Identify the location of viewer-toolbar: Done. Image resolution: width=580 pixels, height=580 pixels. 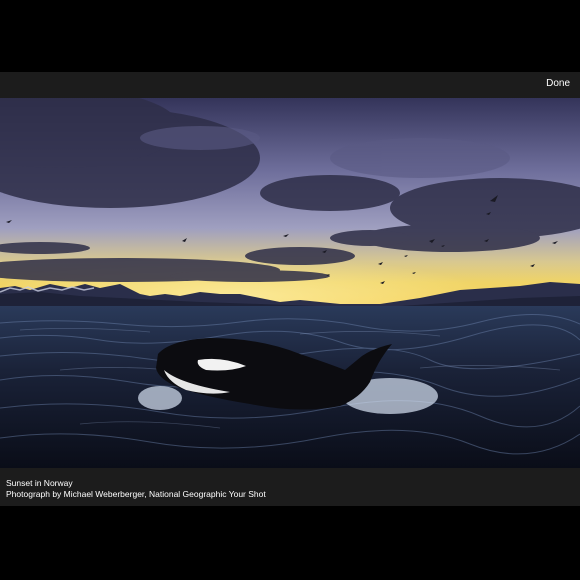
(290, 85).